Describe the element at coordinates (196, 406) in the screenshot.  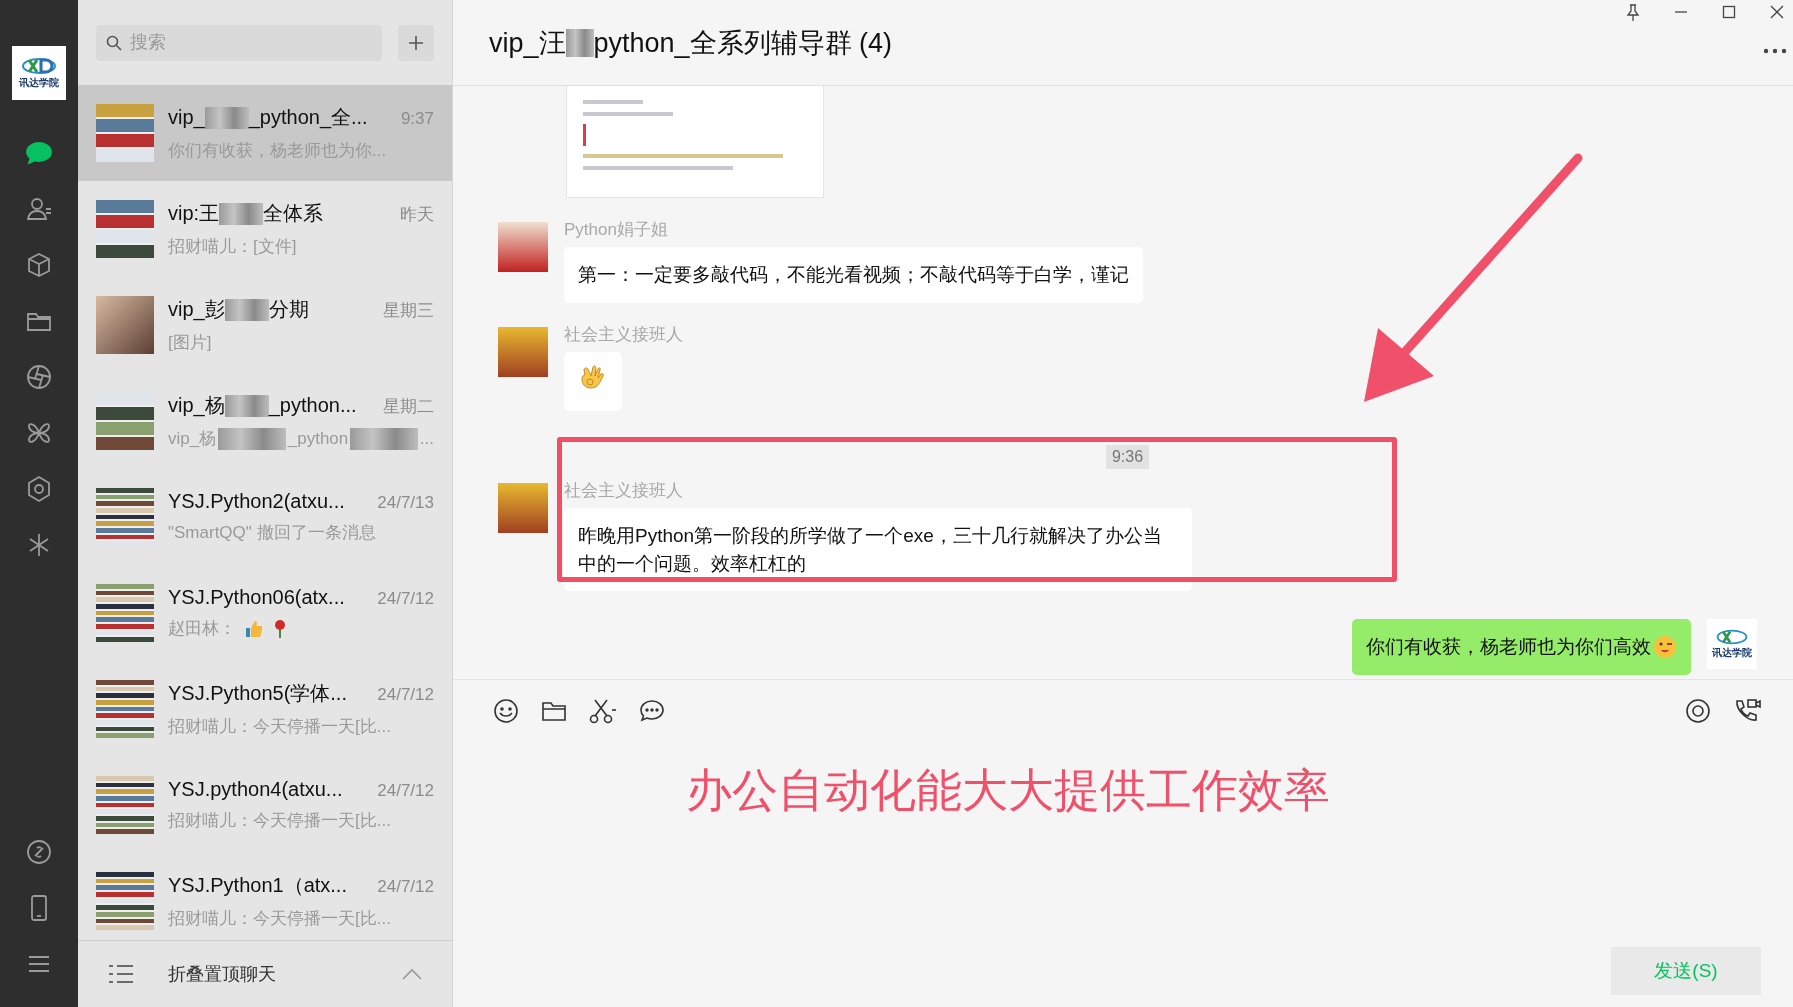
I see `chat-name: vip_杨` at that location.